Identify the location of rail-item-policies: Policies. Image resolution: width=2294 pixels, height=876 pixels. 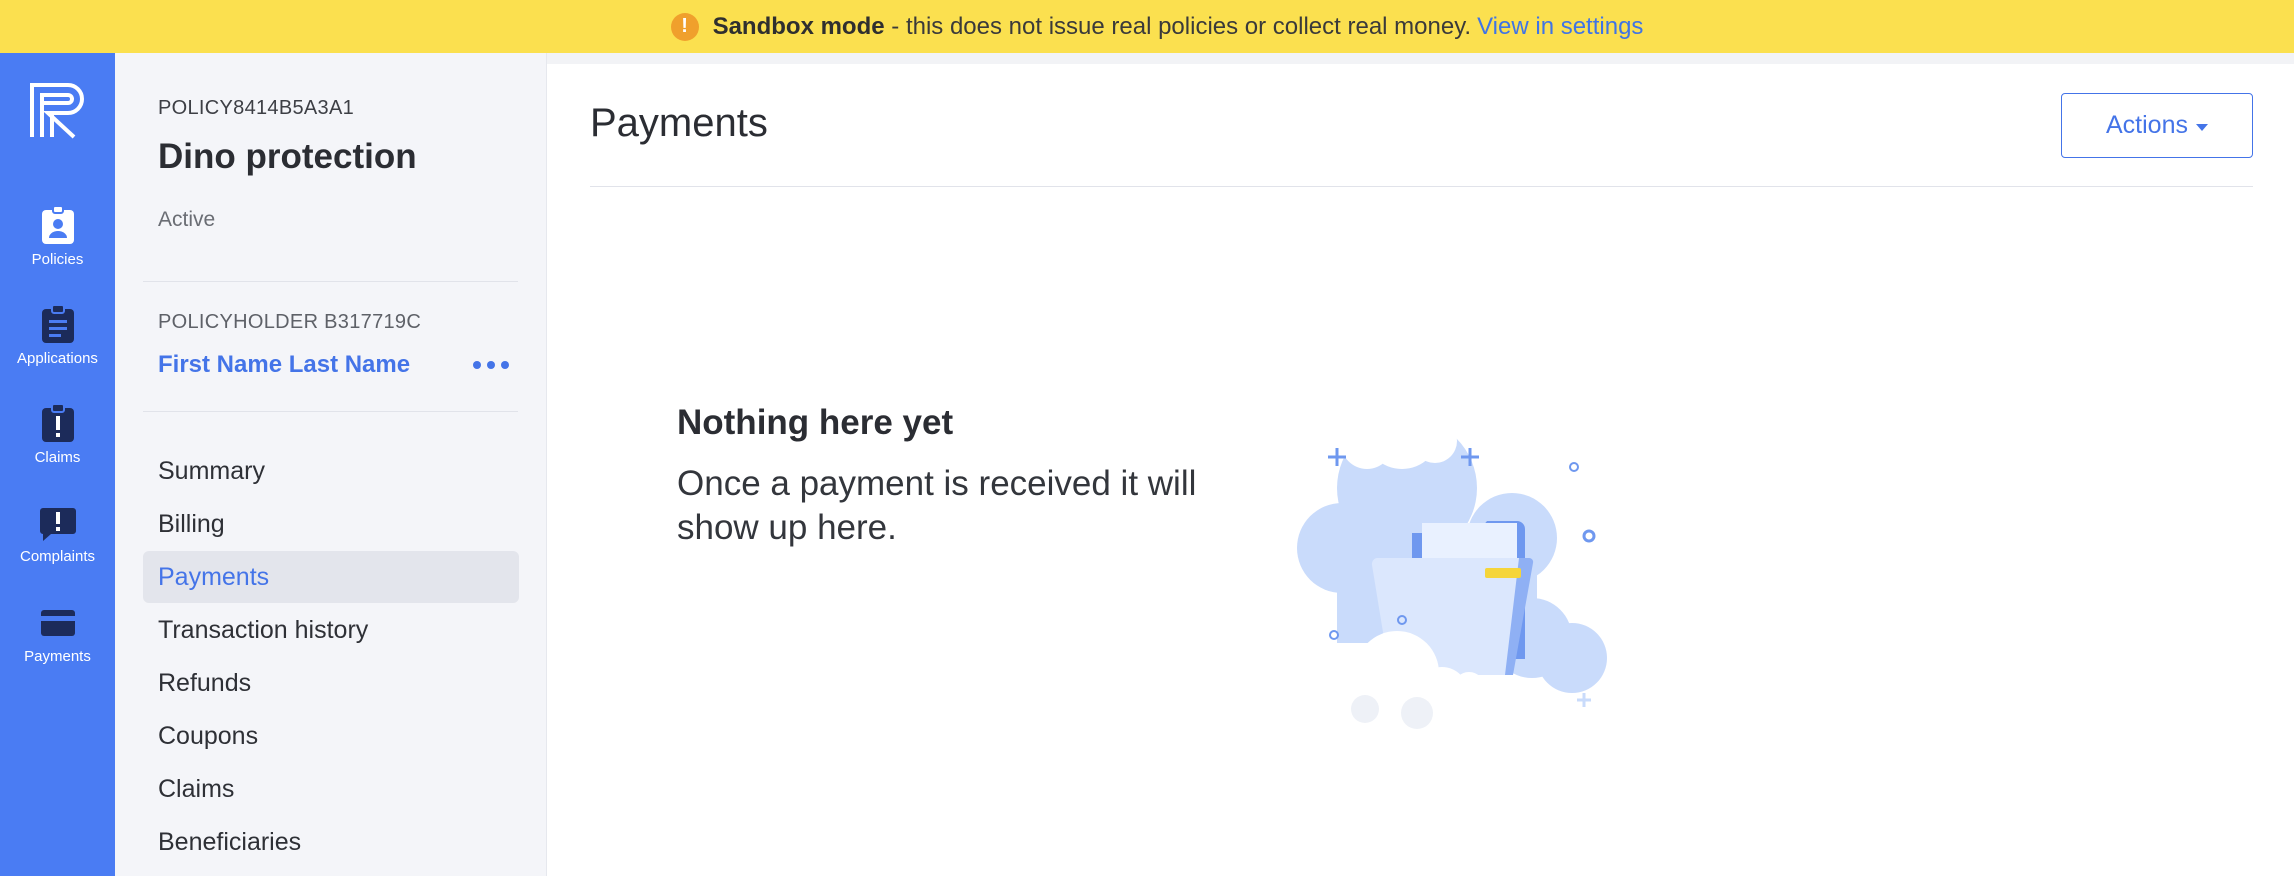
(57, 245).